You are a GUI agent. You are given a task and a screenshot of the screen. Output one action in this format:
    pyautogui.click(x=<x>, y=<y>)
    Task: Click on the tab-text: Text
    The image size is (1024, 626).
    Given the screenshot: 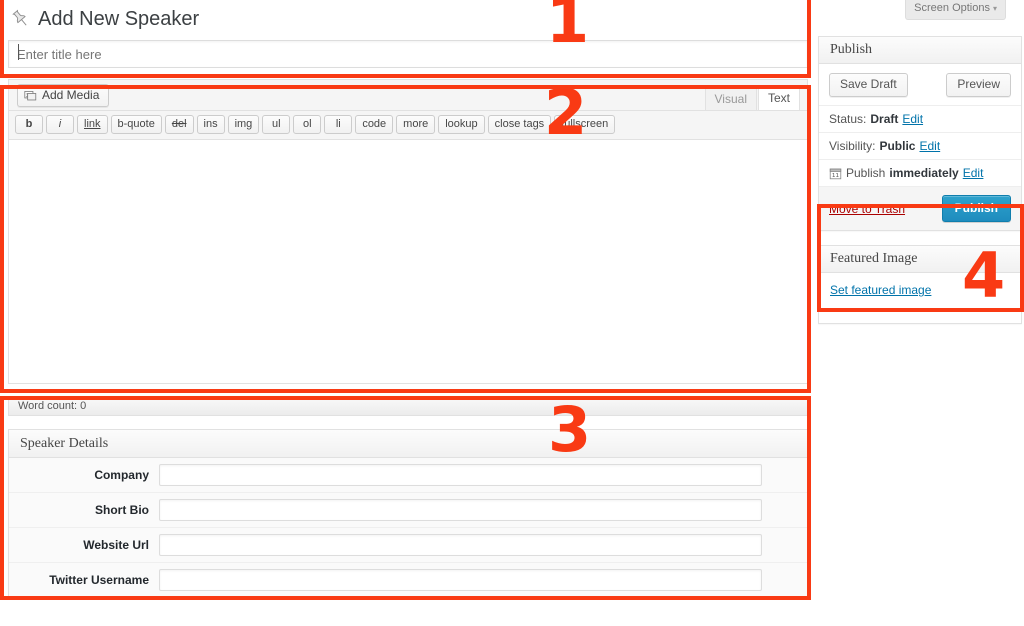 What is the action you would take?
    pyautogui.click(x=778, y=98)
    